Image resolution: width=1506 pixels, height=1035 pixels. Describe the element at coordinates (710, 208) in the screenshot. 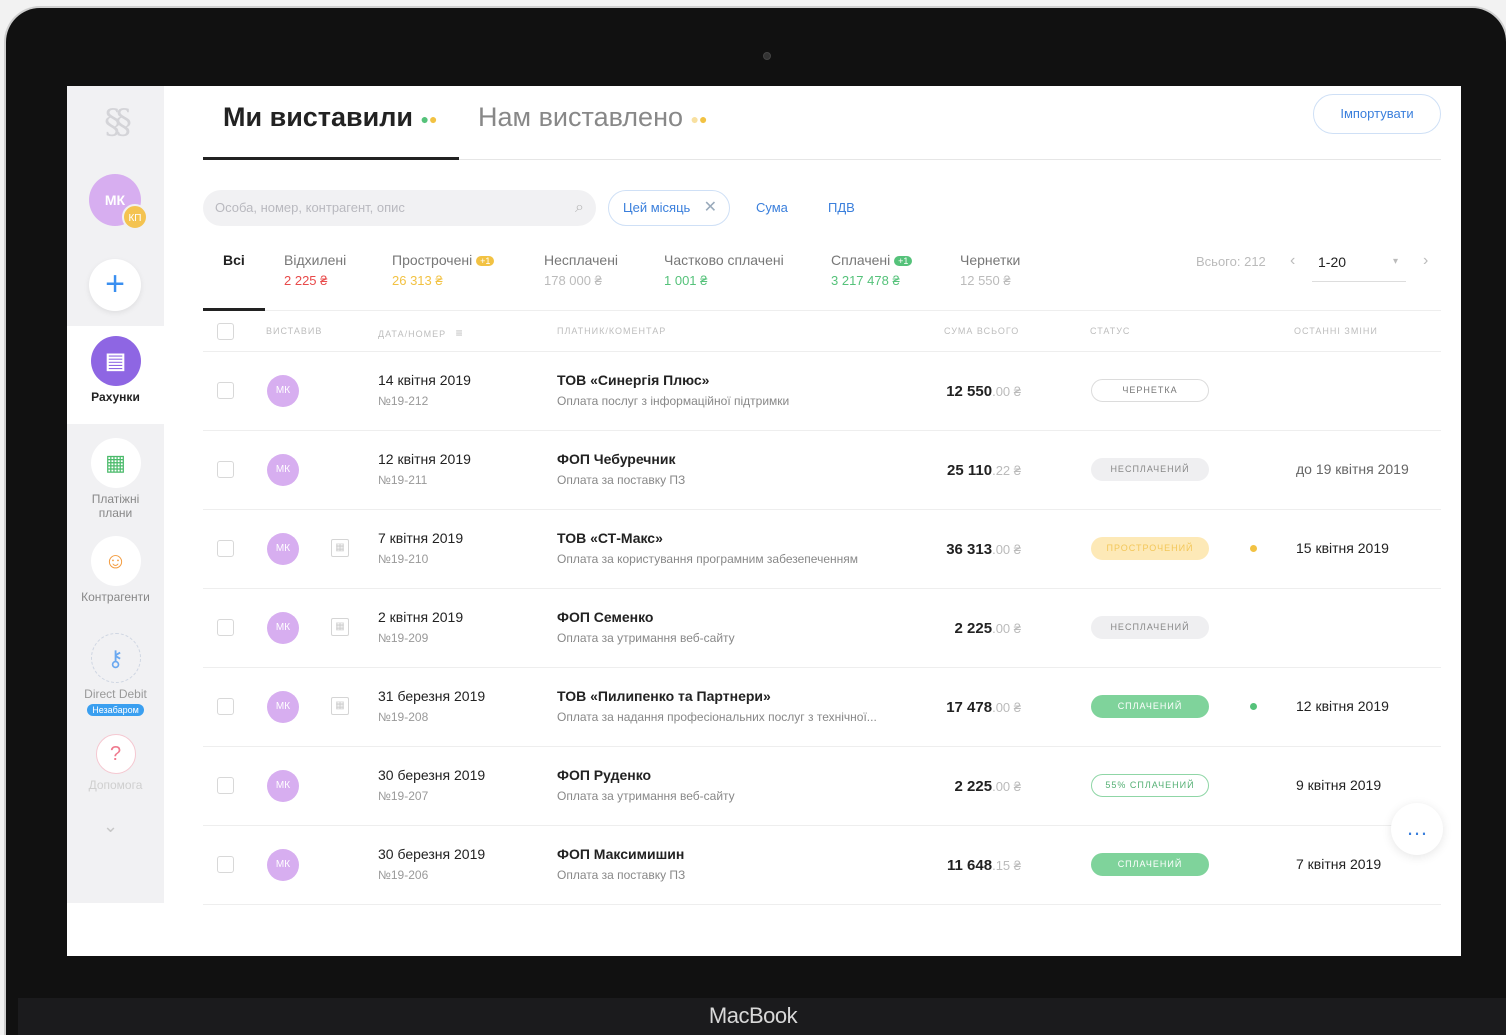

I see `close-icon: ✕` at that location.